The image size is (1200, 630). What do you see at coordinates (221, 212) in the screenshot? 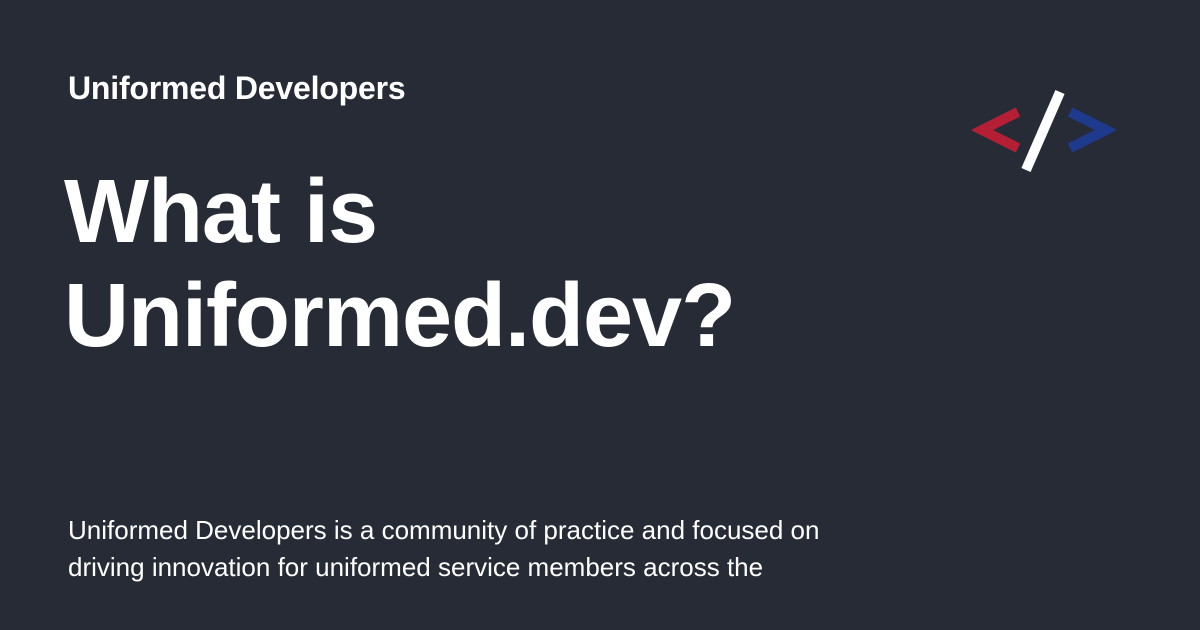
I see `page-title-line-1: What is` at bounding box center [221, 212].